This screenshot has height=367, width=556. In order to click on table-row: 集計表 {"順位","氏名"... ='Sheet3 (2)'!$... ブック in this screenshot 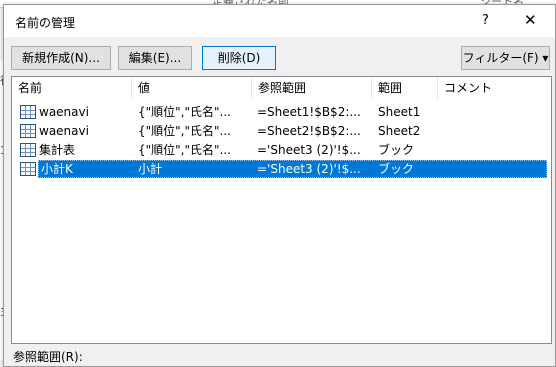, I will do `click(281, 150)`.